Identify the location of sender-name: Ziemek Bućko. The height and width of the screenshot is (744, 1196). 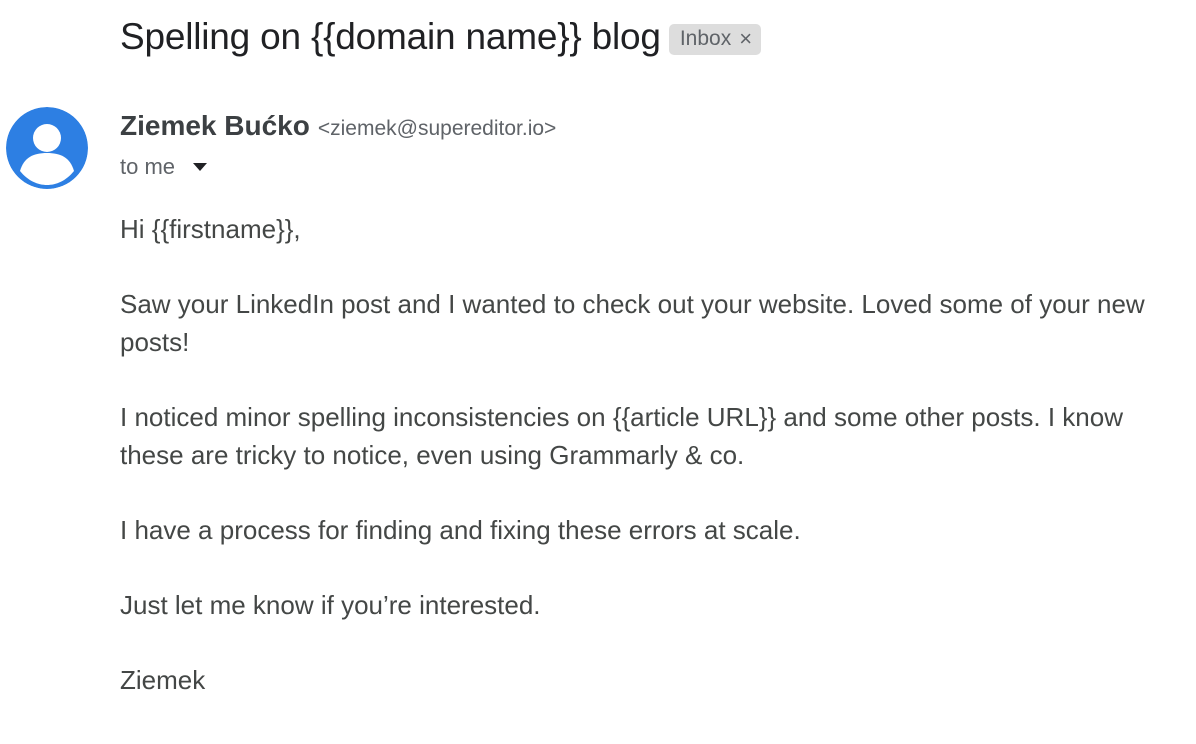
(215, 126).